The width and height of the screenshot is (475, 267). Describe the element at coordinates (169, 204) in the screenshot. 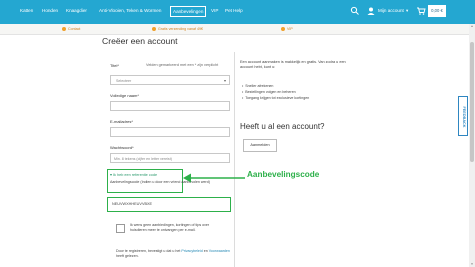

I see `referral-code-input: NEUVWXHHEUVVBXE` at that location.